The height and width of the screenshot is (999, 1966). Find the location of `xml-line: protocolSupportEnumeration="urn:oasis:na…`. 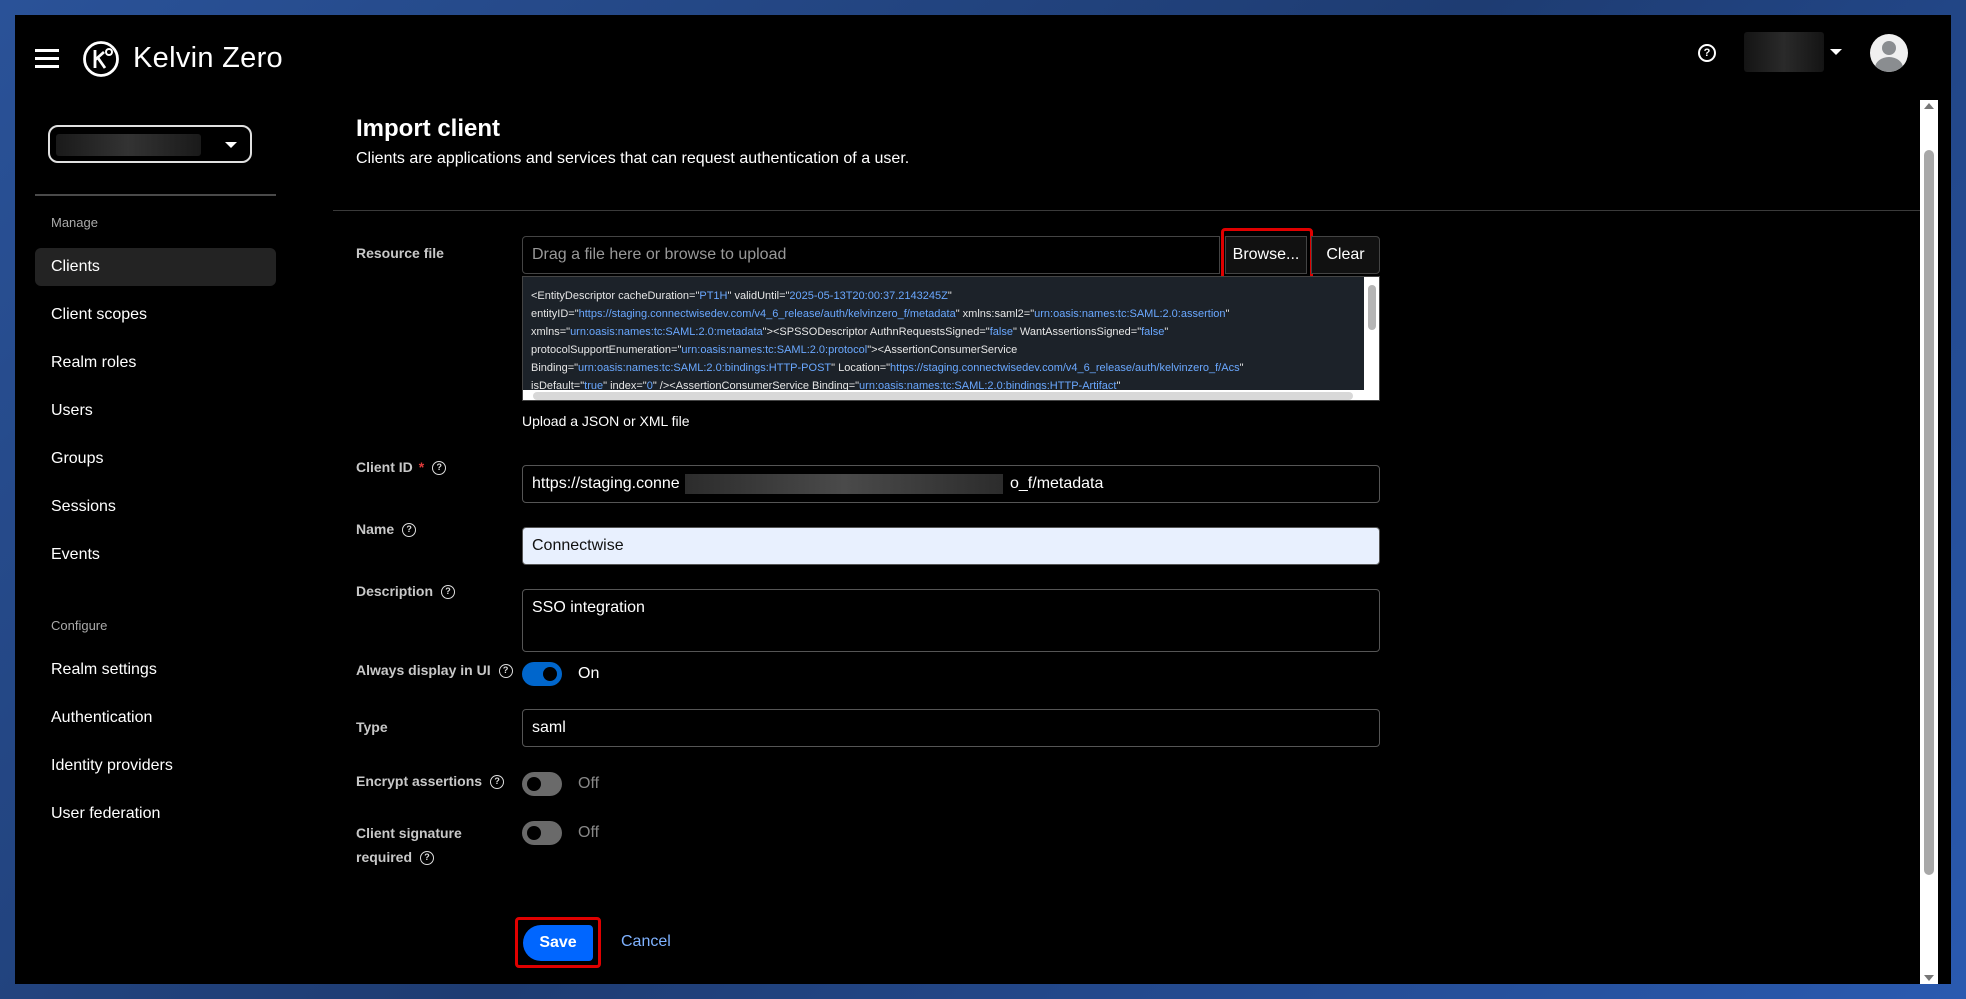

xml-line: protocolSupportEnumeration="urn:oasis:na… is located at coordinates (774, 350).